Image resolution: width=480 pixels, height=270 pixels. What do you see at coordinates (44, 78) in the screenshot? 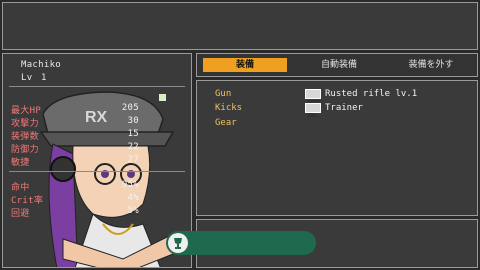
I see `level-value: 1` at bounding box center [44, 78].